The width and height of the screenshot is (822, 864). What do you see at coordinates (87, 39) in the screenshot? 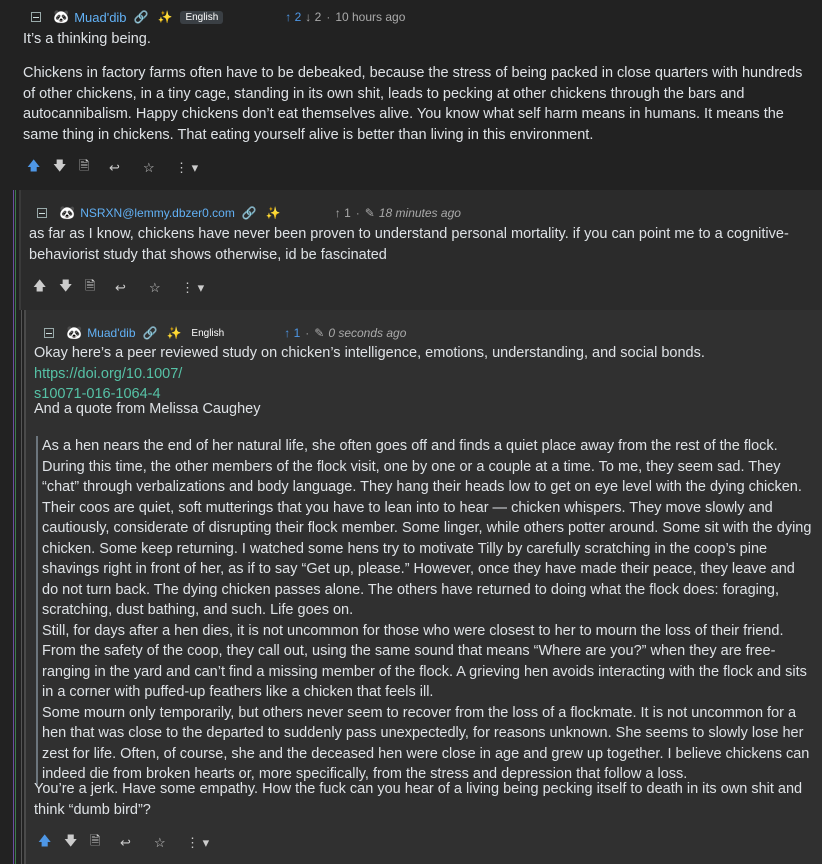
I see `comment-text: It’s a thinking being.` at bounding box center [87, 39].